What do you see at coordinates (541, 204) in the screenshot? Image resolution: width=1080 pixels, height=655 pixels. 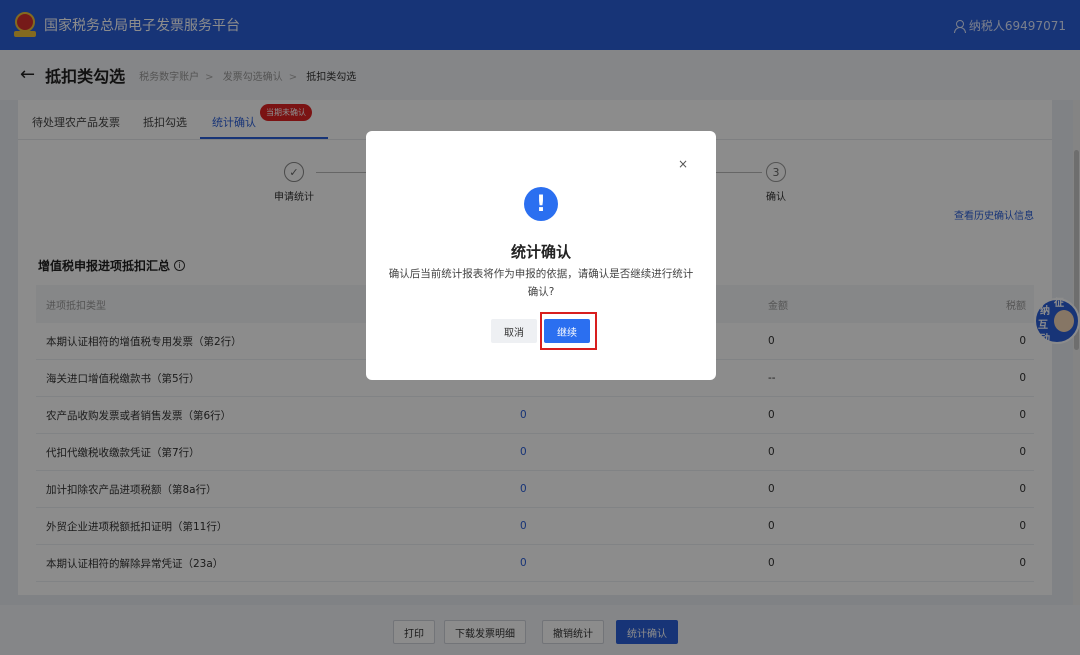 I see `alert-icon: !` at bounding box center [541, 204].